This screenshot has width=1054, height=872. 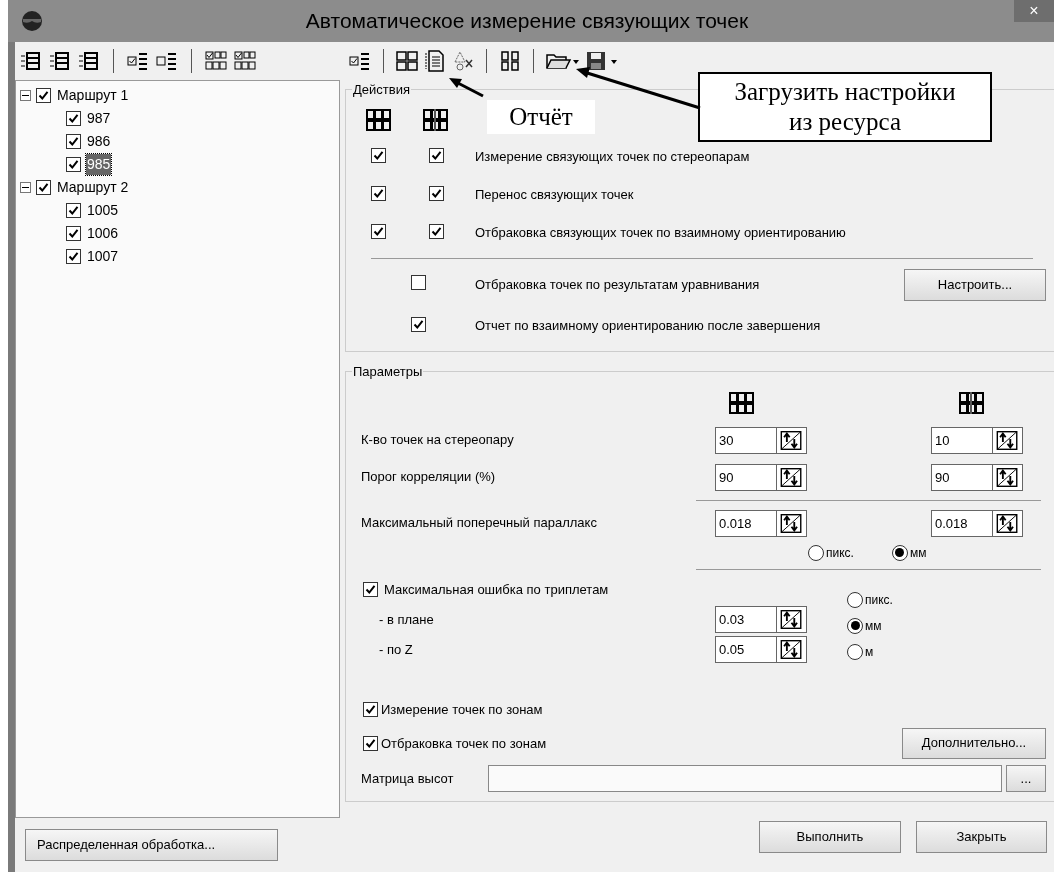 I want to click on number-field: 30, so click(x=746, y=440).